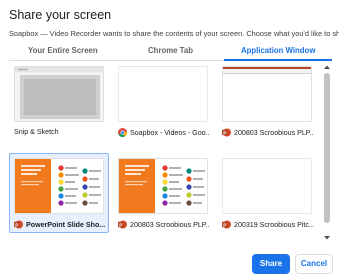 The height and width of the screenshot is (280, 340). What do you see at coordinates (271, 264) in the screenshot?
I see `share-button: Share` at bounding box center [271, 264].